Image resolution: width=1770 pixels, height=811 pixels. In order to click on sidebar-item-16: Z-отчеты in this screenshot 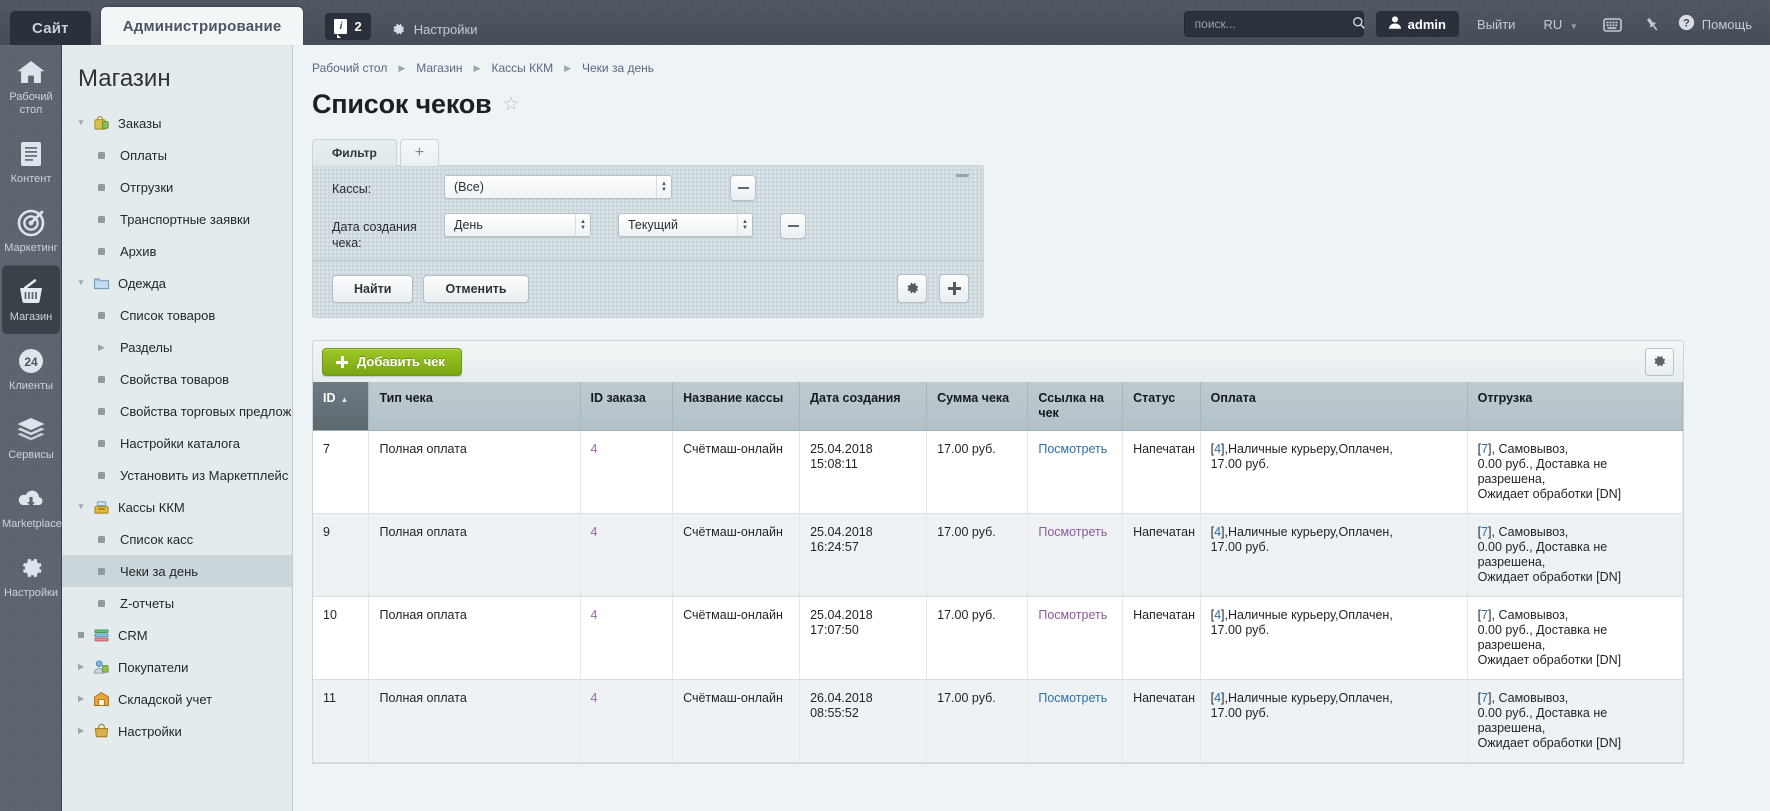, I will do `click(177, 603)`.